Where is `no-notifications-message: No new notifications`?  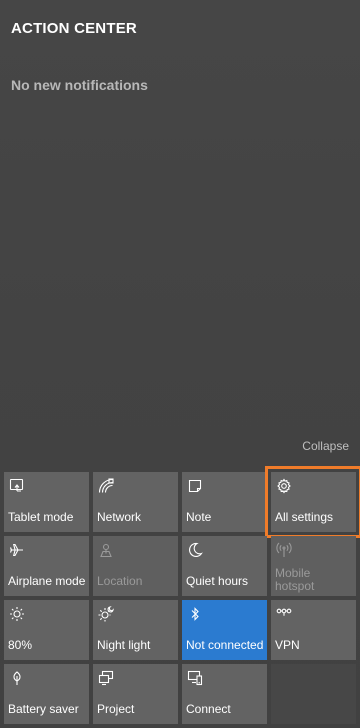
no-notifications-message: No new notifications is located at coordinates (79, 85).